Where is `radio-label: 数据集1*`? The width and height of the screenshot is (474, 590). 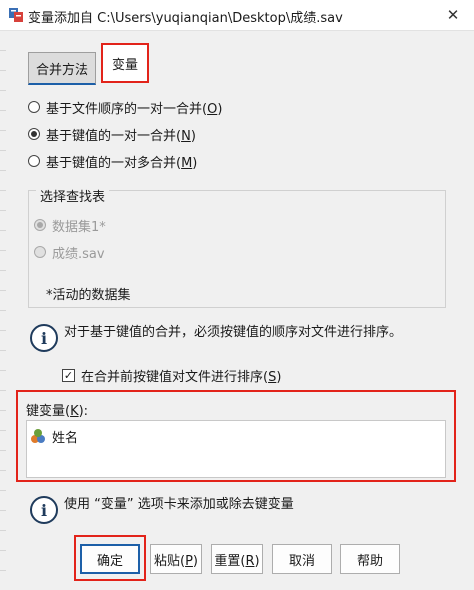
radio-label: 数据集1* is located at coordinates (79, 227).